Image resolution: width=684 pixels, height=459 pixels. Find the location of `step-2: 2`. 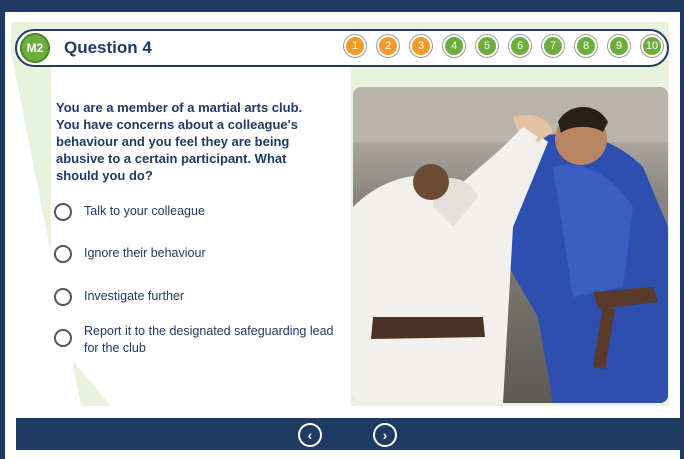

step-2: 2 is located at coordinates (388, 46).